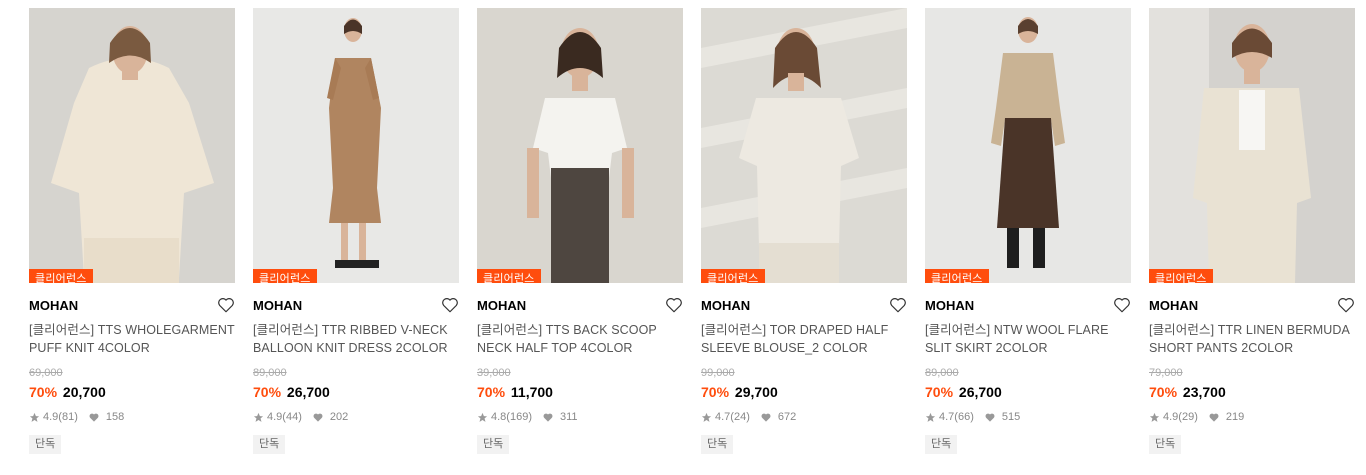  I want to click on sale-price: 20,700, so click(84, 392).